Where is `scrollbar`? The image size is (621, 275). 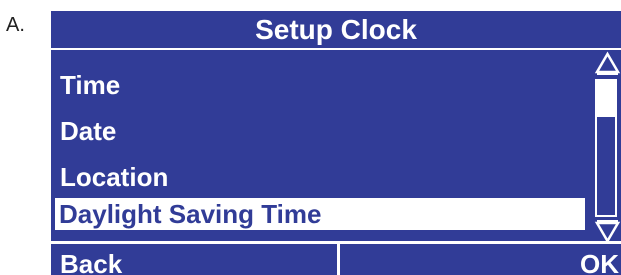 scrollbar is located at coordinates (607, 147).